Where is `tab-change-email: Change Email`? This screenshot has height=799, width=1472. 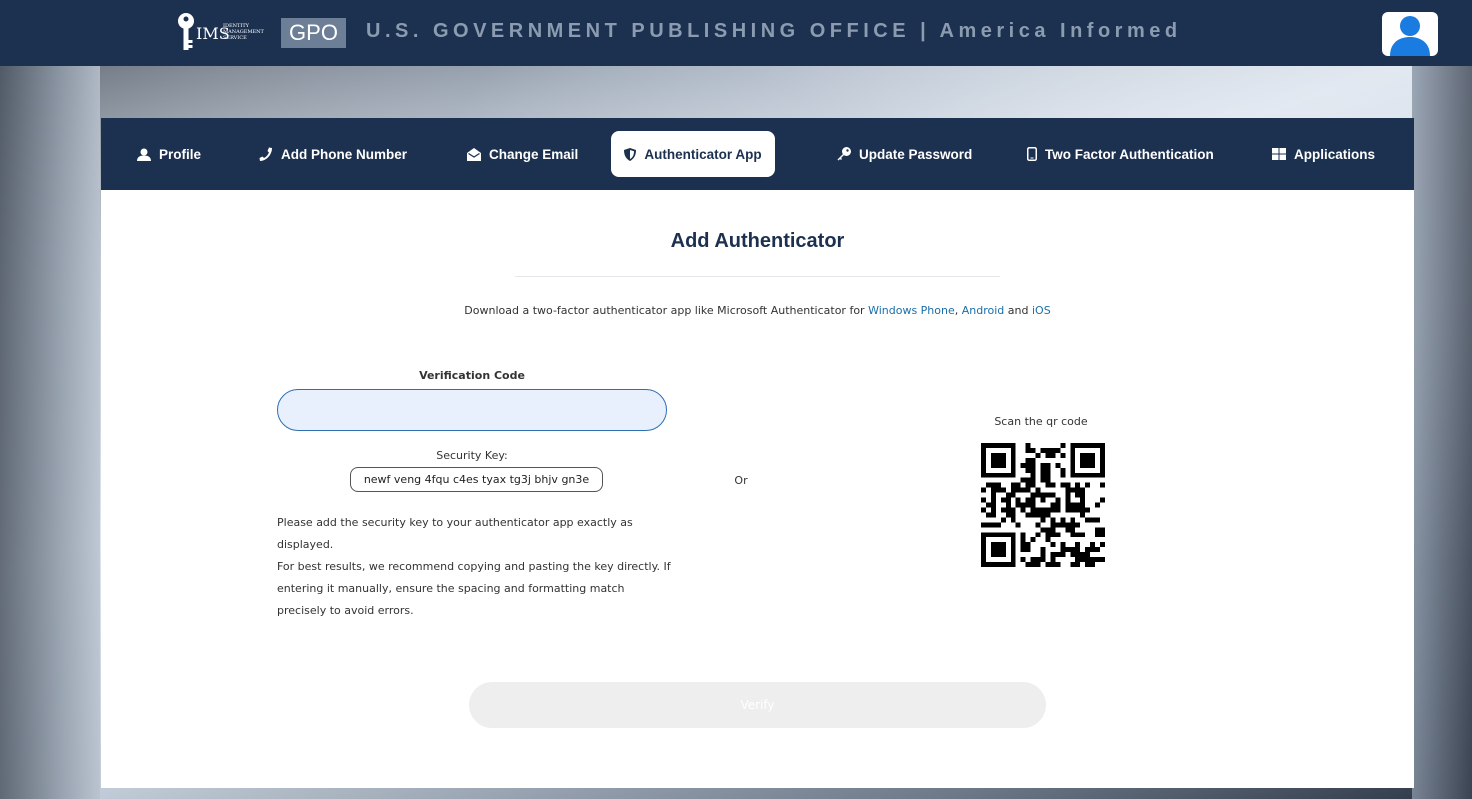
tab-change-email: Change Email is located at coordinates (522, 154).